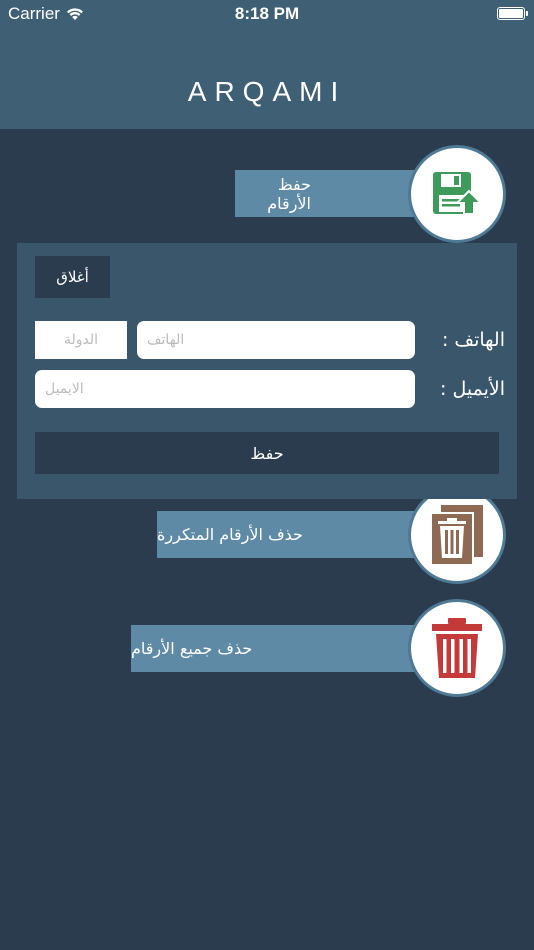 The image size is (534, 950). I want to click on status-time: 8:18 PM, so click(267, 13).